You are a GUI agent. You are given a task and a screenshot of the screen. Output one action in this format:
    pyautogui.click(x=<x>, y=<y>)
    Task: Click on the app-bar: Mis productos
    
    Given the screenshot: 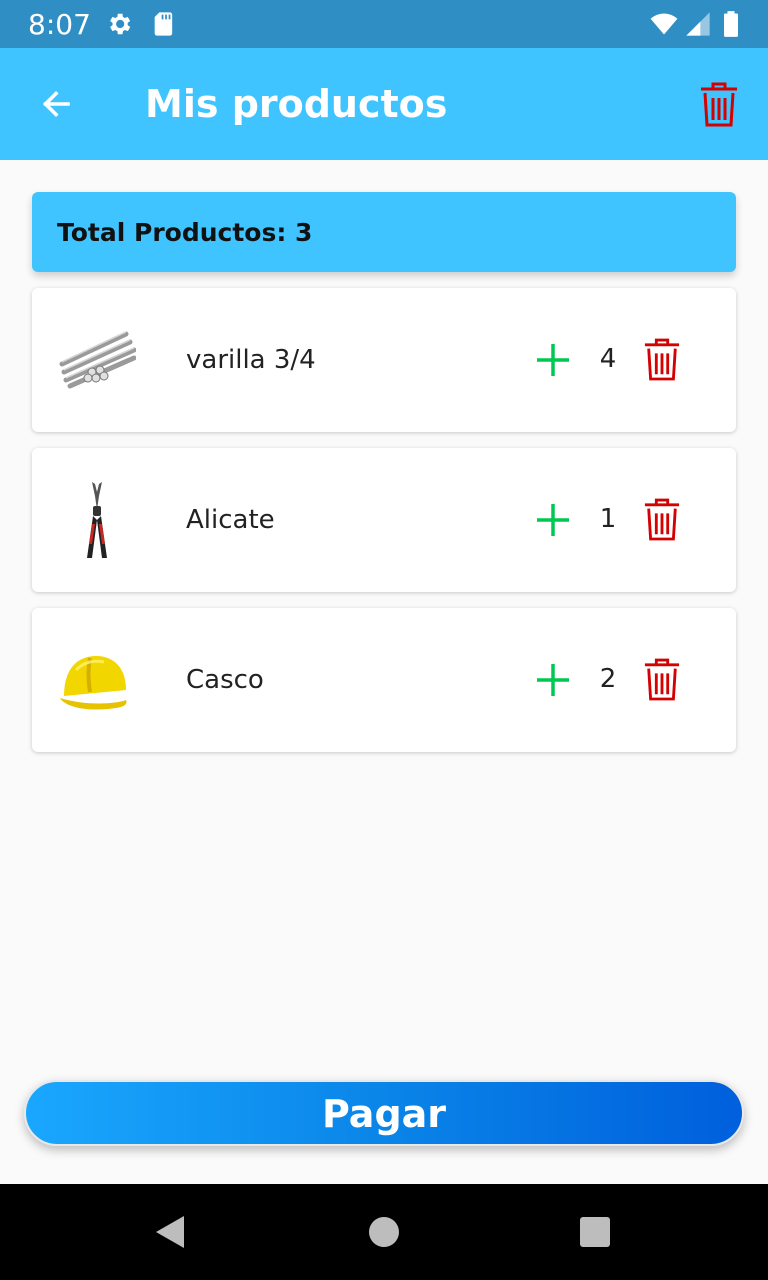 What is the action you would take?
    pyautogui.click(x=384, y=104)
    